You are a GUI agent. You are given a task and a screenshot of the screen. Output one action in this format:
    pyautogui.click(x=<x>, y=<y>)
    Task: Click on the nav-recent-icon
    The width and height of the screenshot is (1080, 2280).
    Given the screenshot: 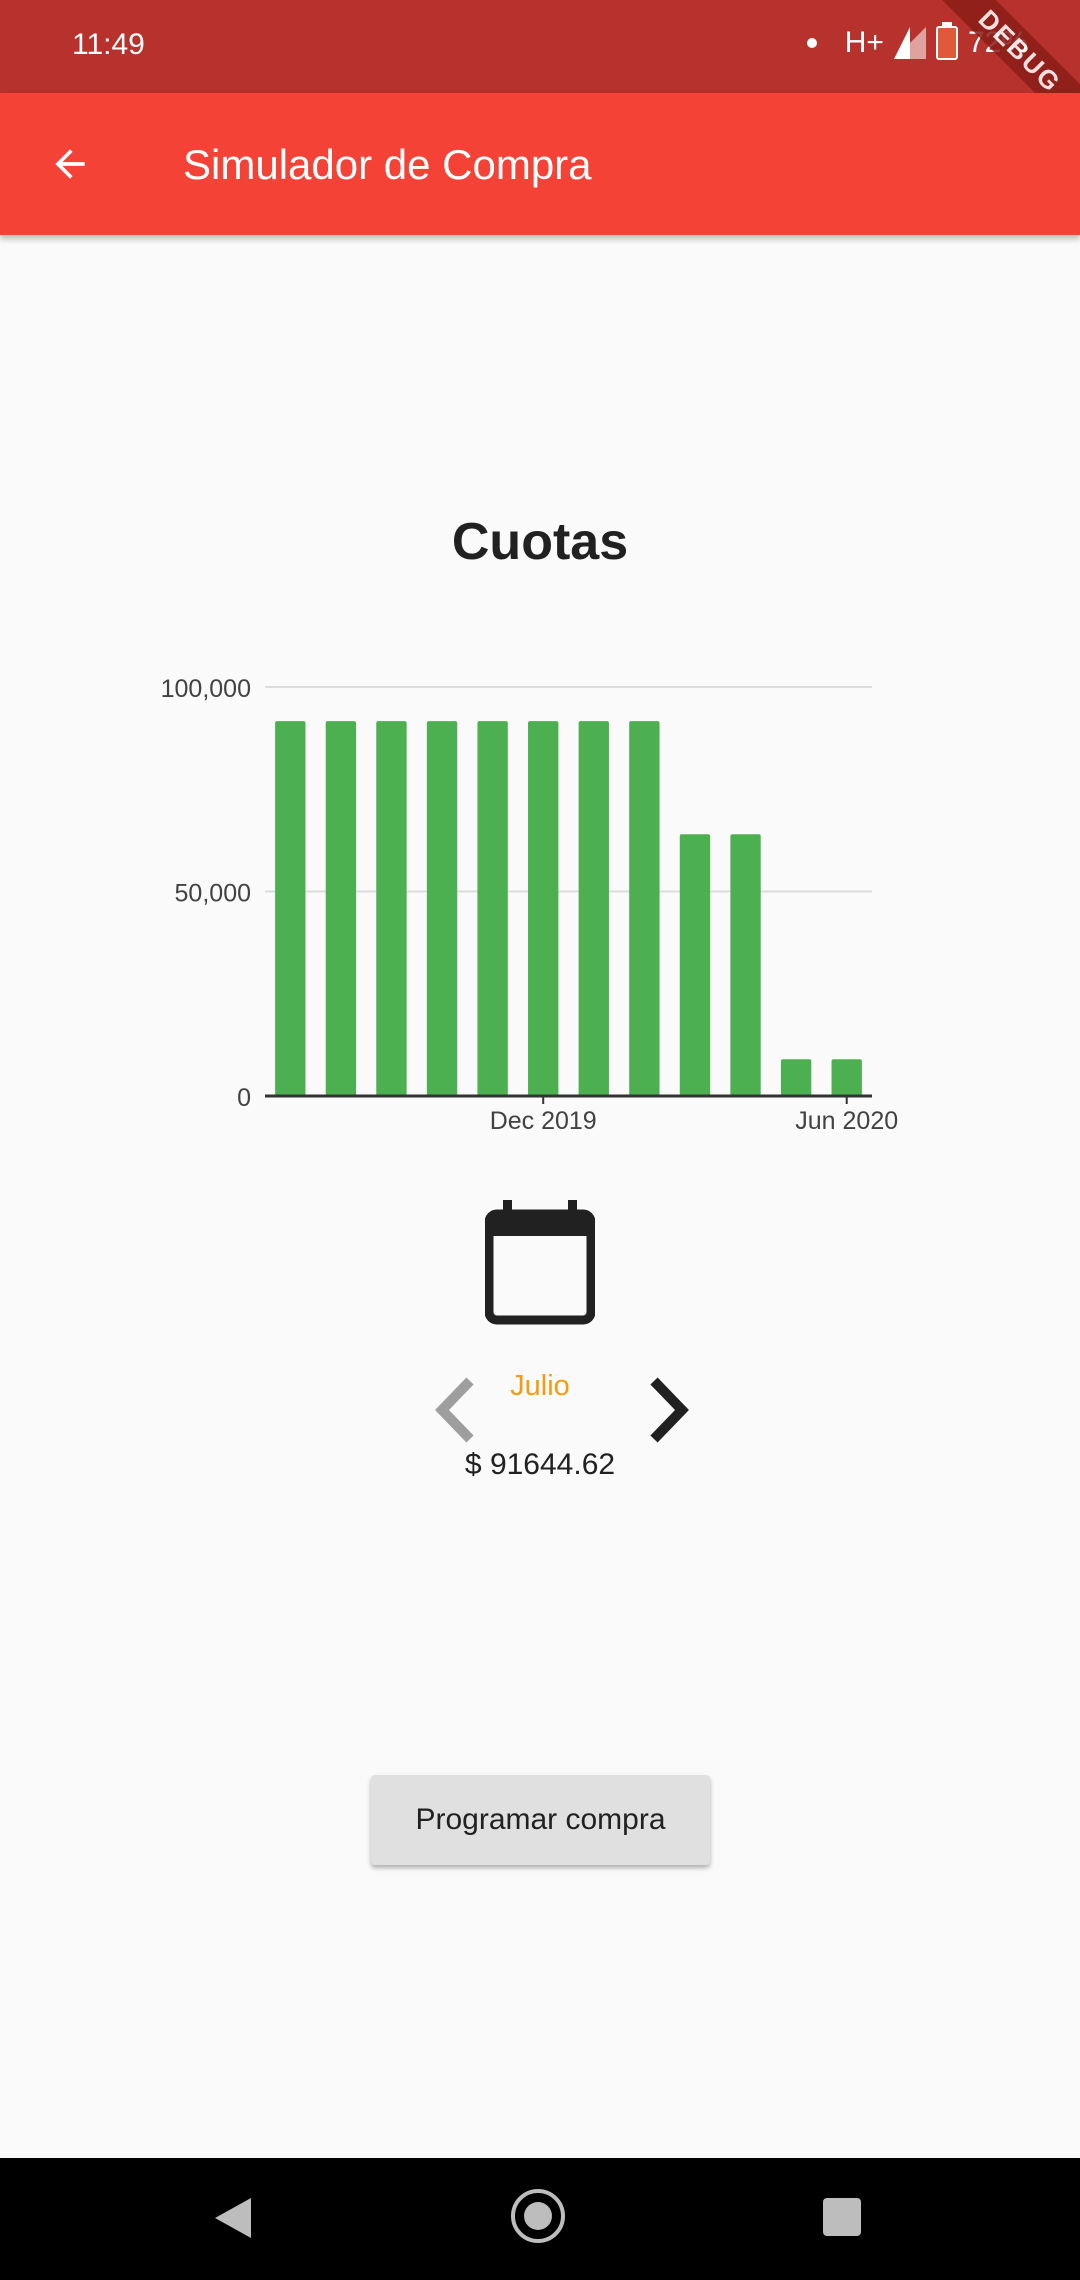 What is the action you would take?
    pyautogui.click(x=842, y=2217)
    